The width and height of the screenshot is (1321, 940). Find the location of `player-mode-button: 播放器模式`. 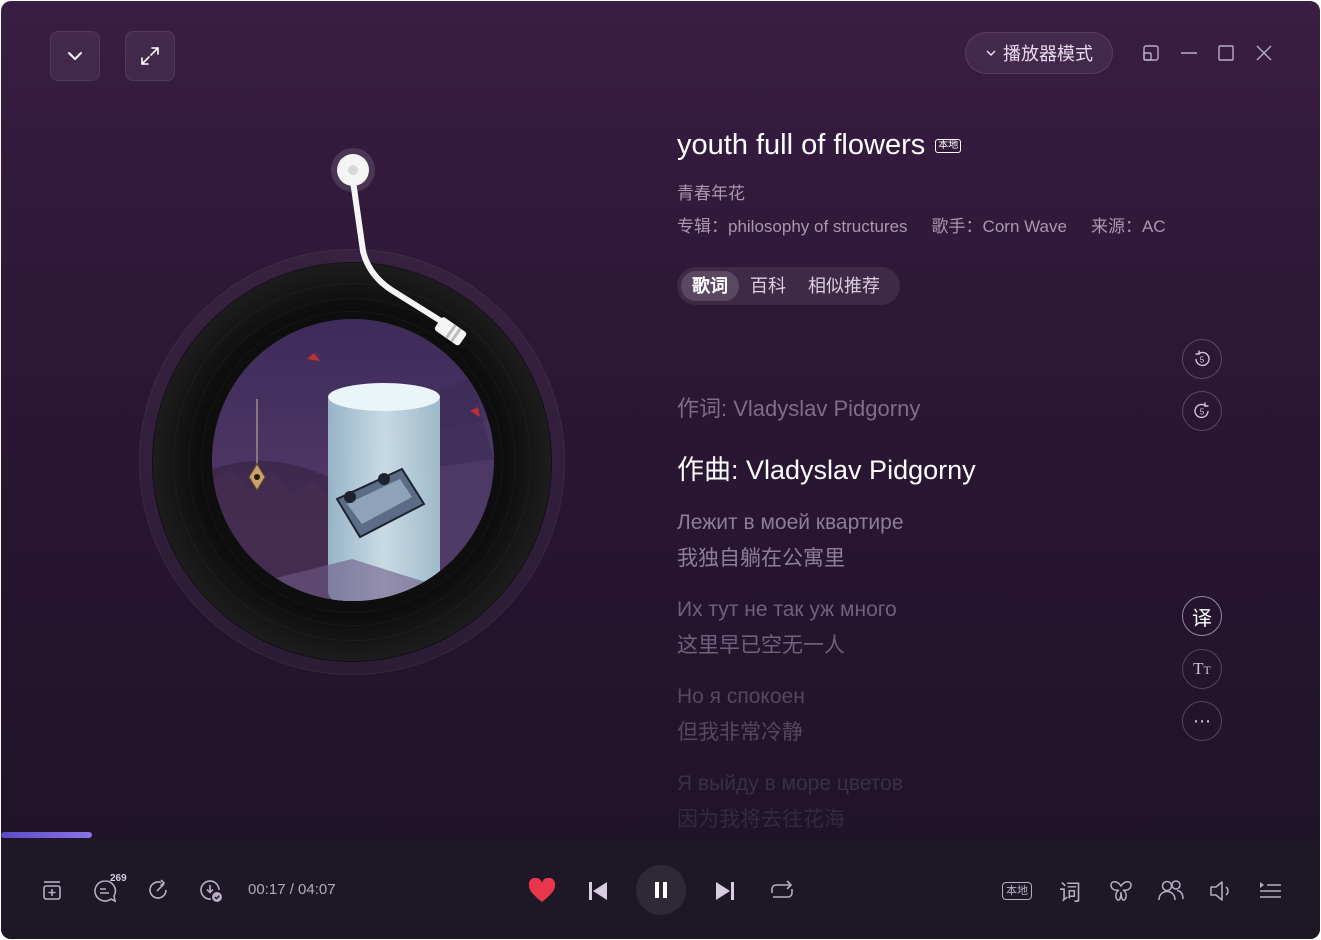

player-mode-button: 播放器模式 is located at coordinates (1039, 53).